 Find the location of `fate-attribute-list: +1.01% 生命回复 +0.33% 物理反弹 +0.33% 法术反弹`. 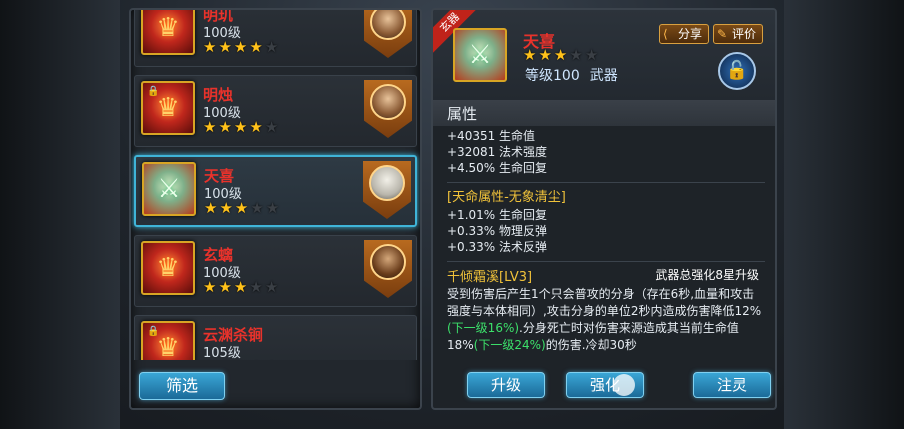

fate-attribute-list: +1.01% 生命回复 +0.33% 物理反弹 +0.33% 法术反弹 is located at coordinates (606, 231).